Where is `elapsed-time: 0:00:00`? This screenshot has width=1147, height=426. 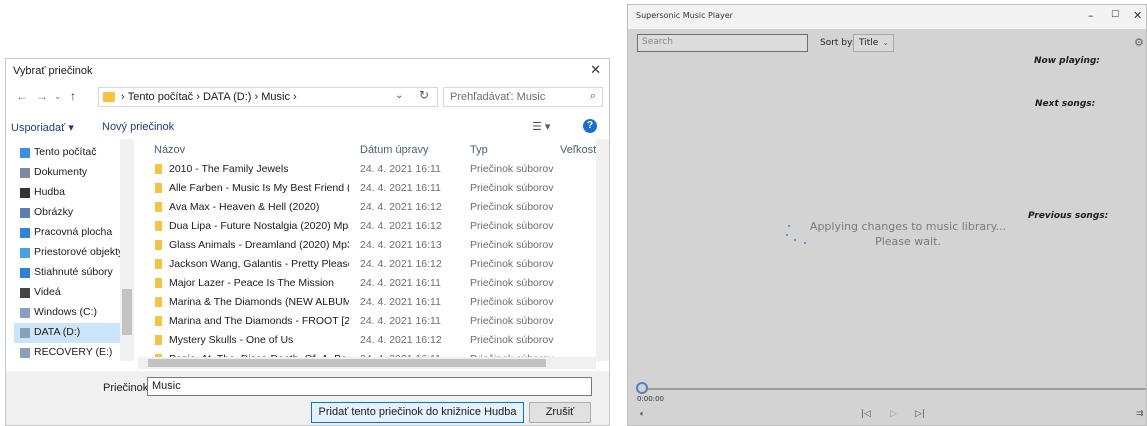 elapsed-time: 0:00:00 is located at coordinates (650, 399).